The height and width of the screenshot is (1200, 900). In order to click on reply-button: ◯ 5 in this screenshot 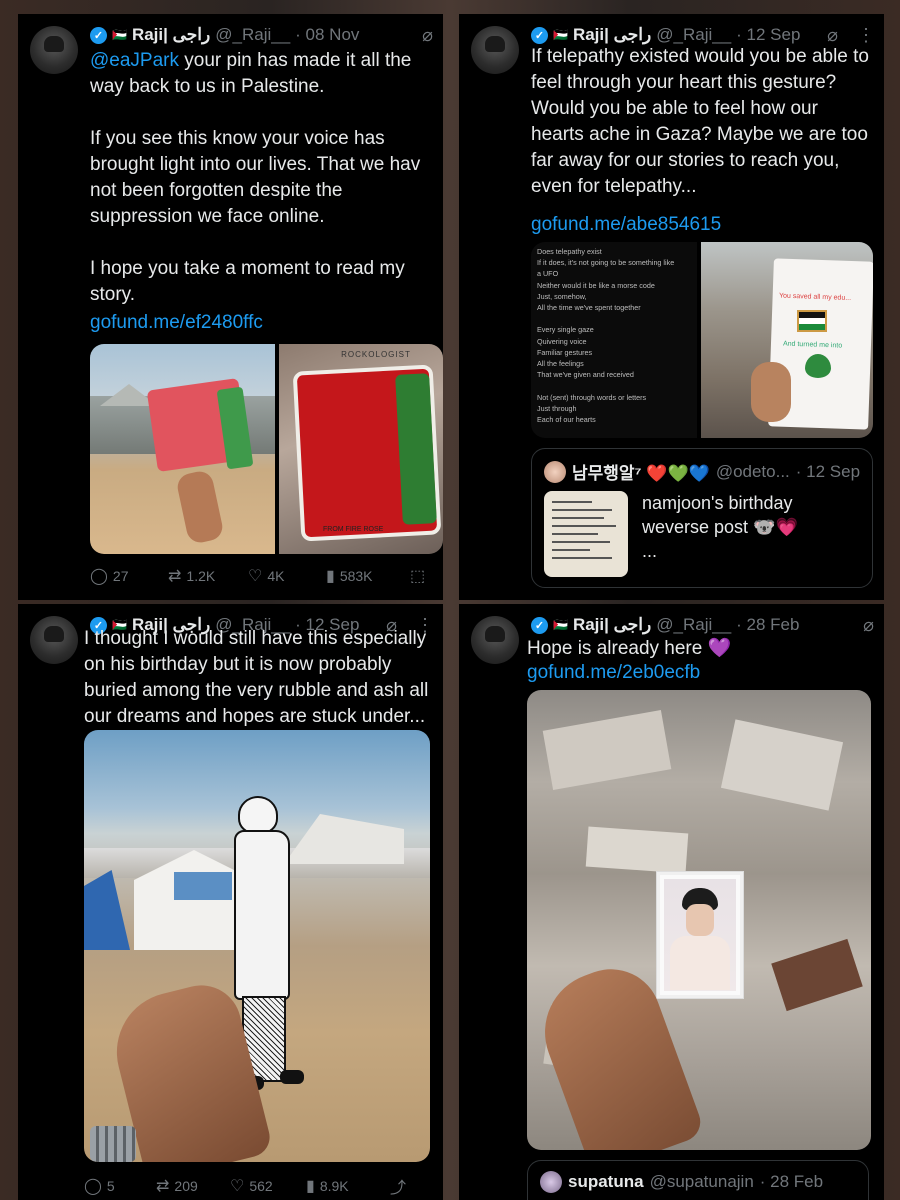, I will do `click(120, 1186)`.